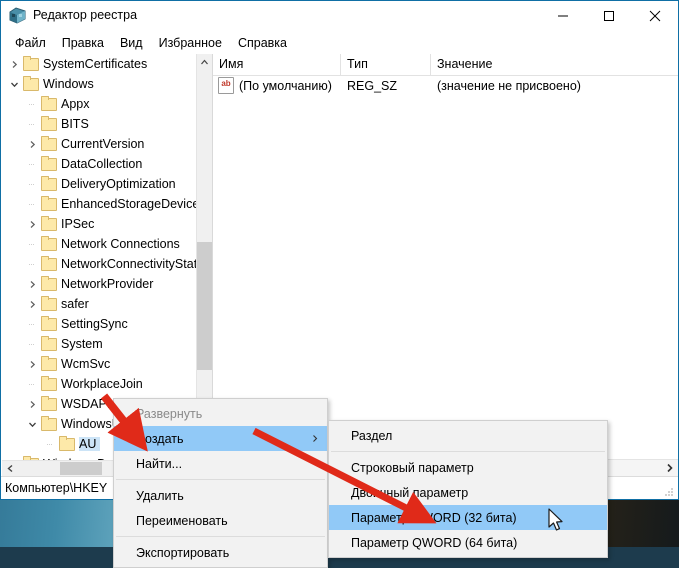 The height and width of the screenshot is (568, 679). Describe the element at coordinates (99, 84) in the screenshot. I see `tree-item-windows: Windows` at that location.